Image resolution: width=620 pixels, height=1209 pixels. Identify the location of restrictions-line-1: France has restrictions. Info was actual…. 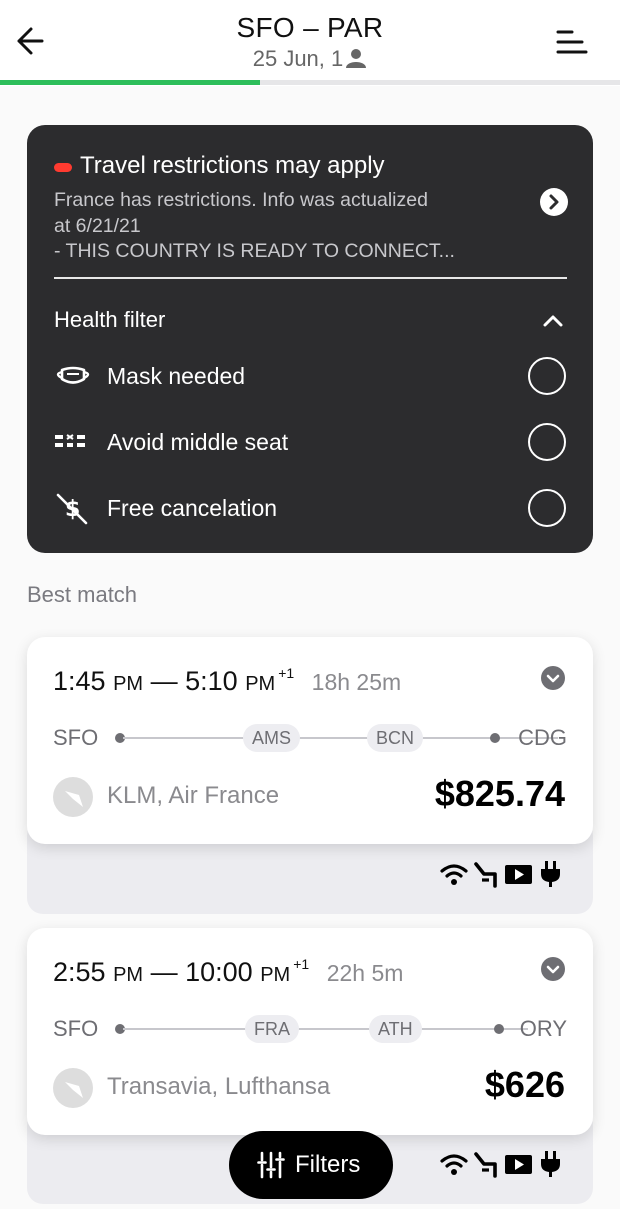
(241, 200).